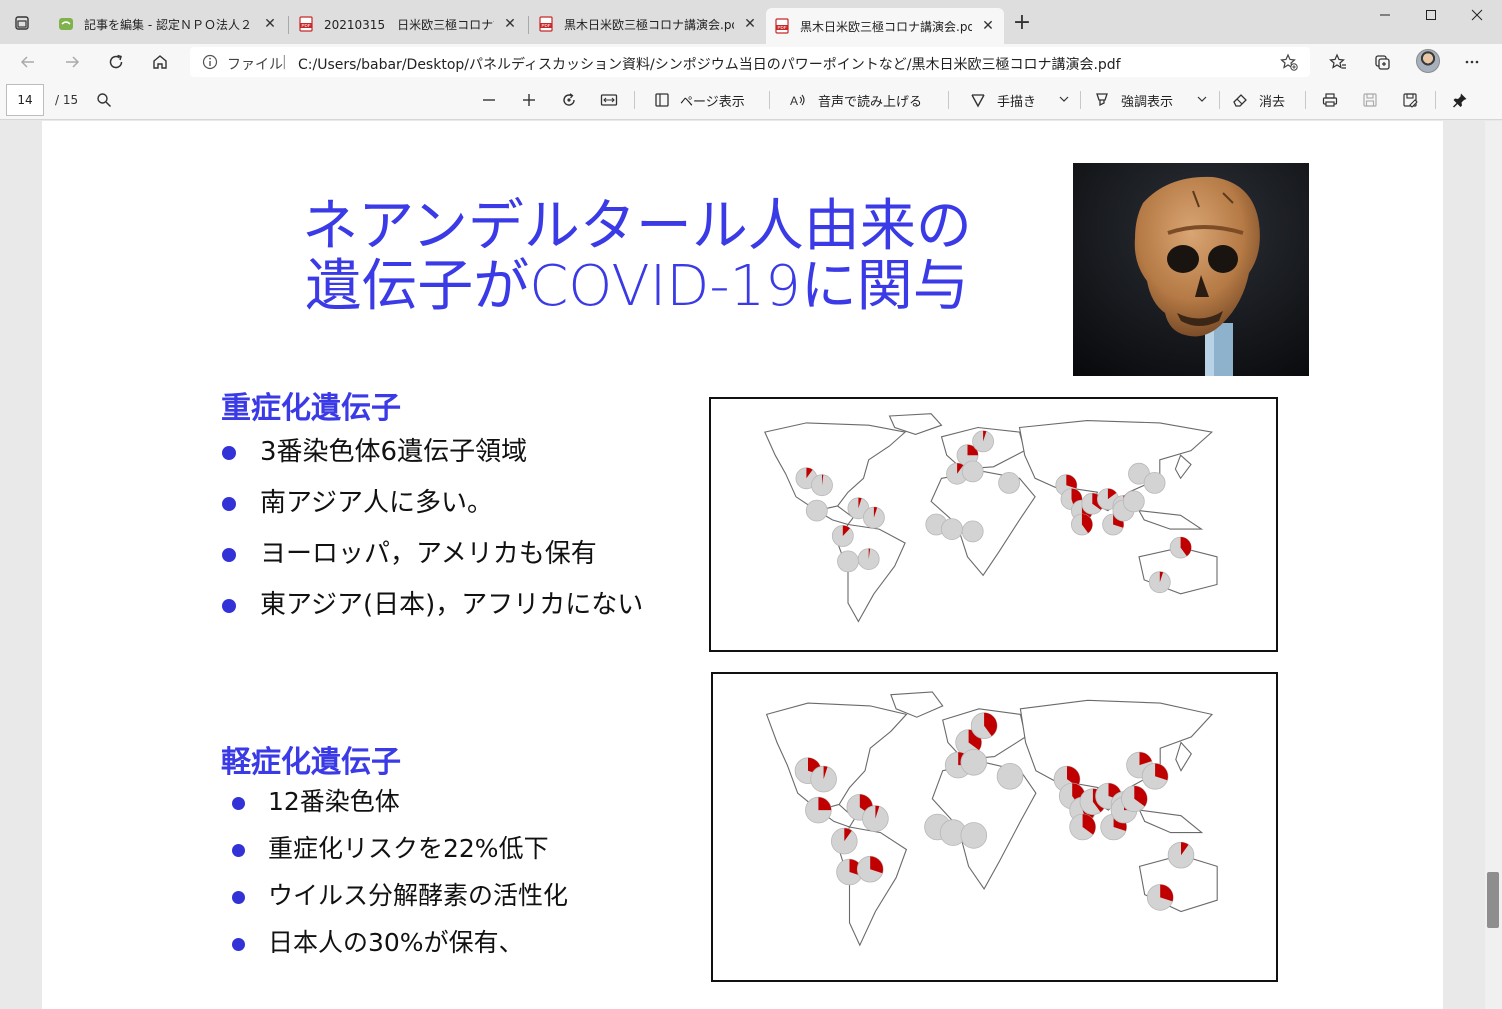  I want to click on home-icon, so click(160, 62).